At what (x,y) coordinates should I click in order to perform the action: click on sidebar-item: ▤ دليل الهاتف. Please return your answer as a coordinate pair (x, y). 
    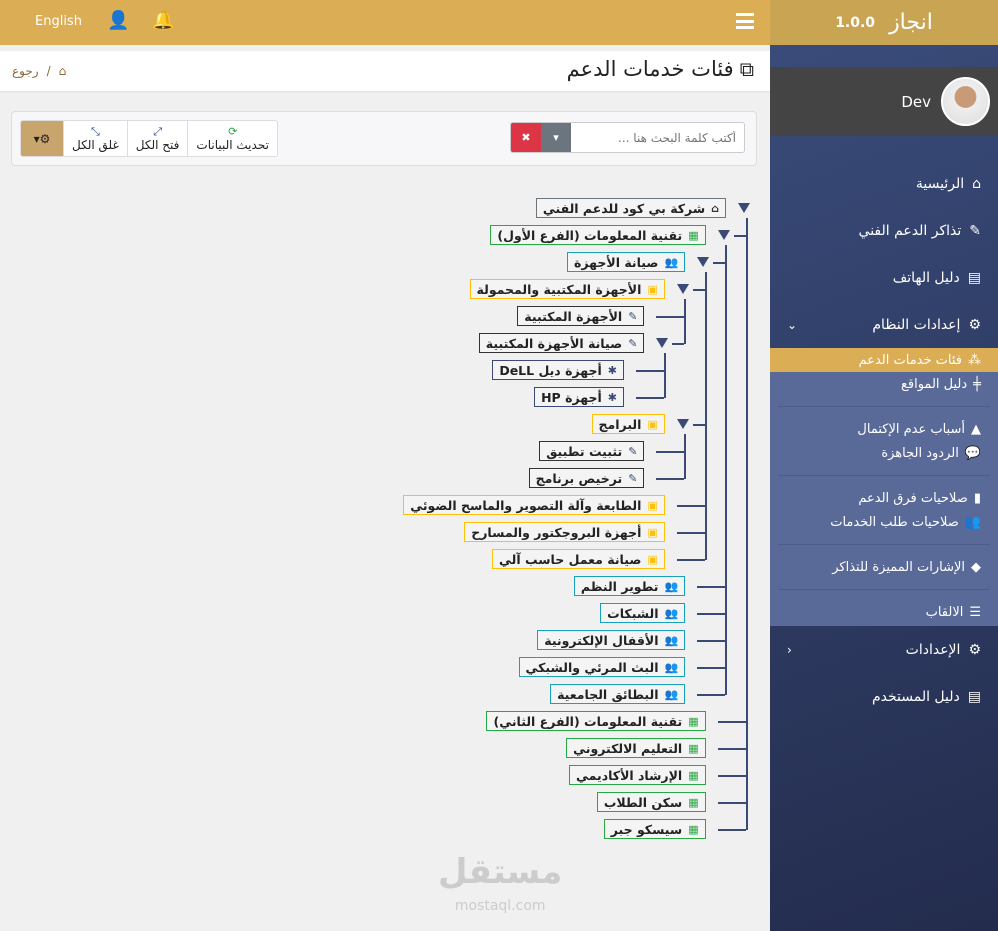
    Looking at the image, I should click on (884, 277).